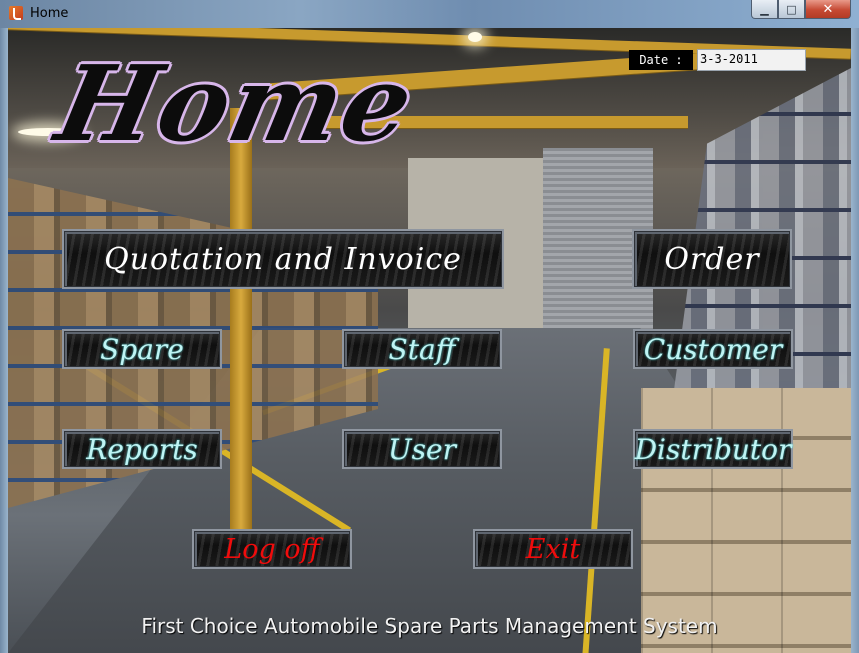  What do you see at coordinates (236, 103) in the screenshot?
I see `page-title: Home` at bounding box center [236, 103].